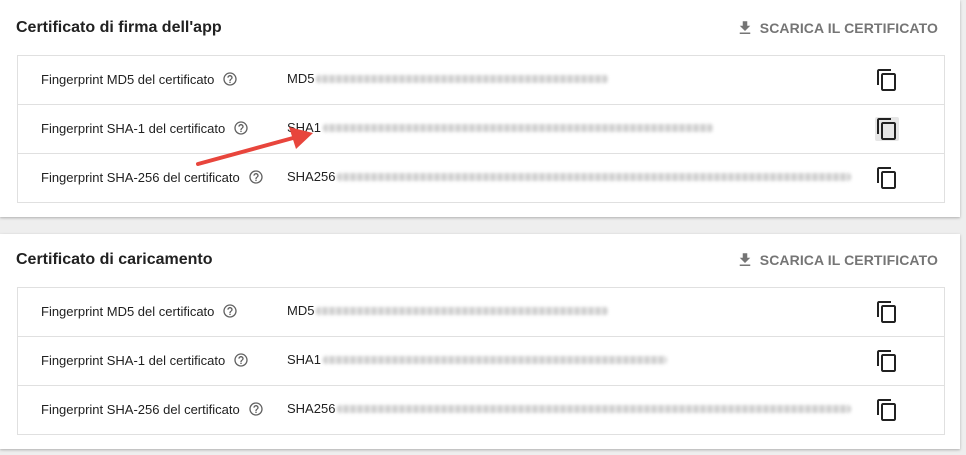 The width and height of the screenshot is (966, 455). I want to click on download-upload-certificate-button: SCARICA IL CERTIFICATO, so click(837, 260).